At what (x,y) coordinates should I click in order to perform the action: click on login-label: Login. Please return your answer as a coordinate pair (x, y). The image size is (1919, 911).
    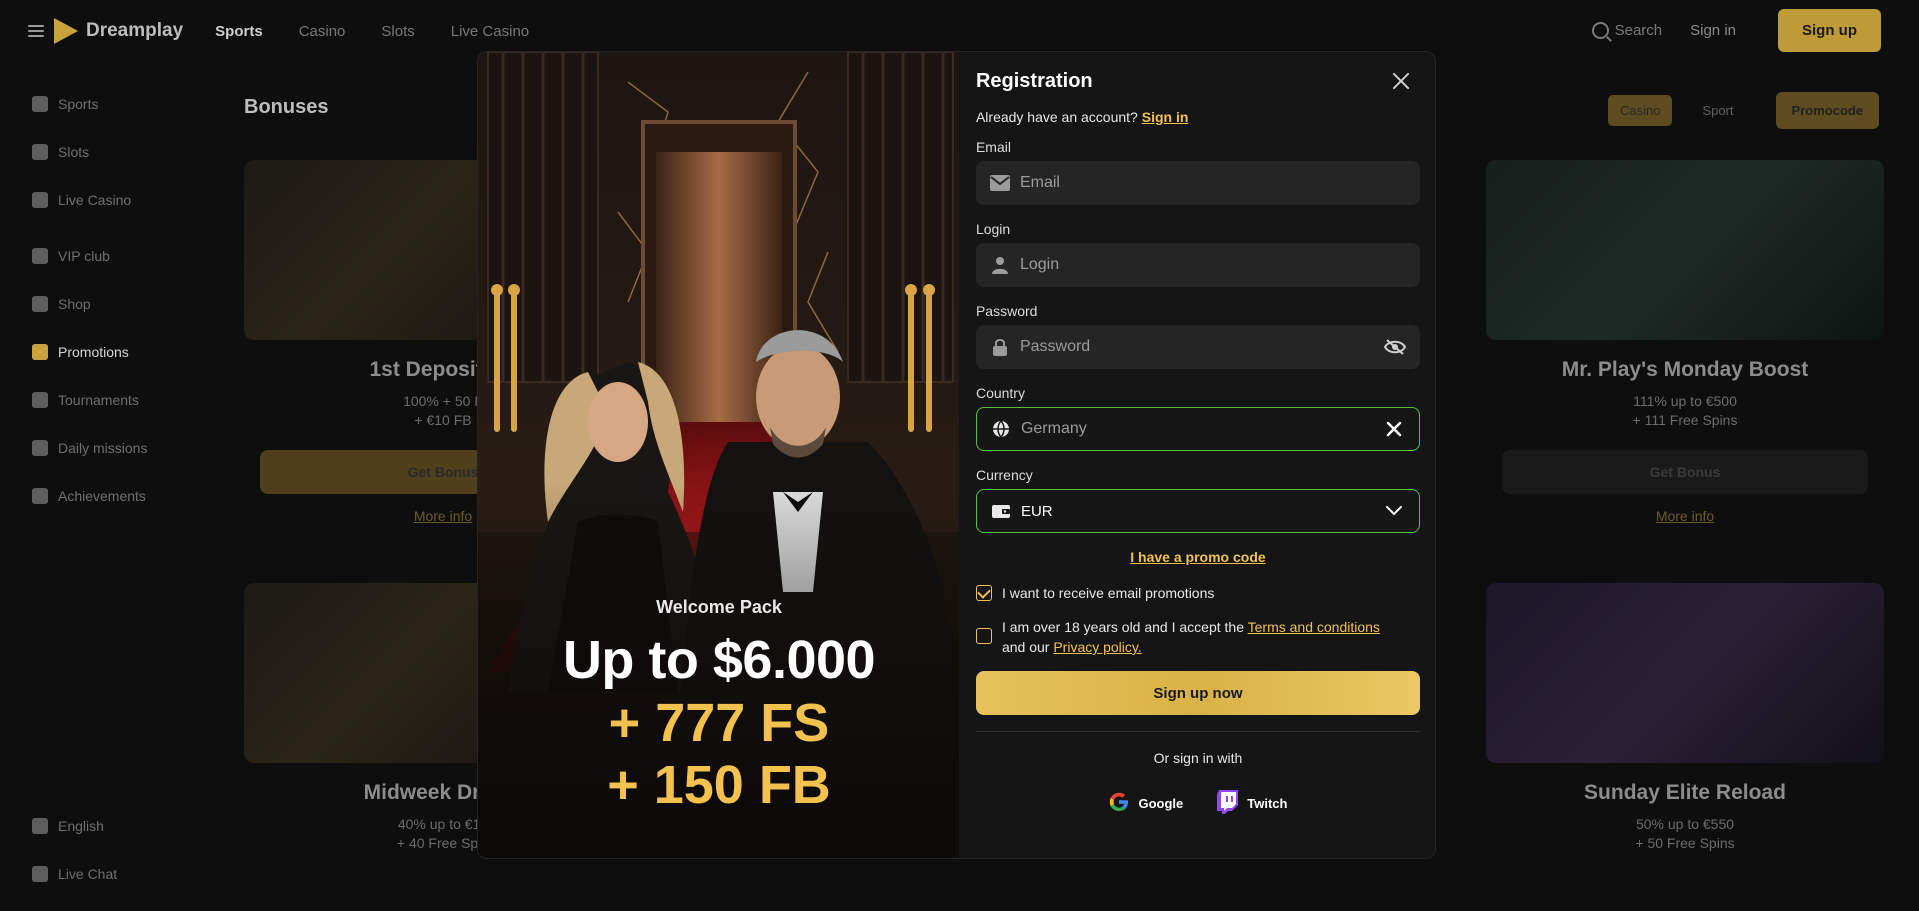
    Looking at the image, I should click on (993, 229).